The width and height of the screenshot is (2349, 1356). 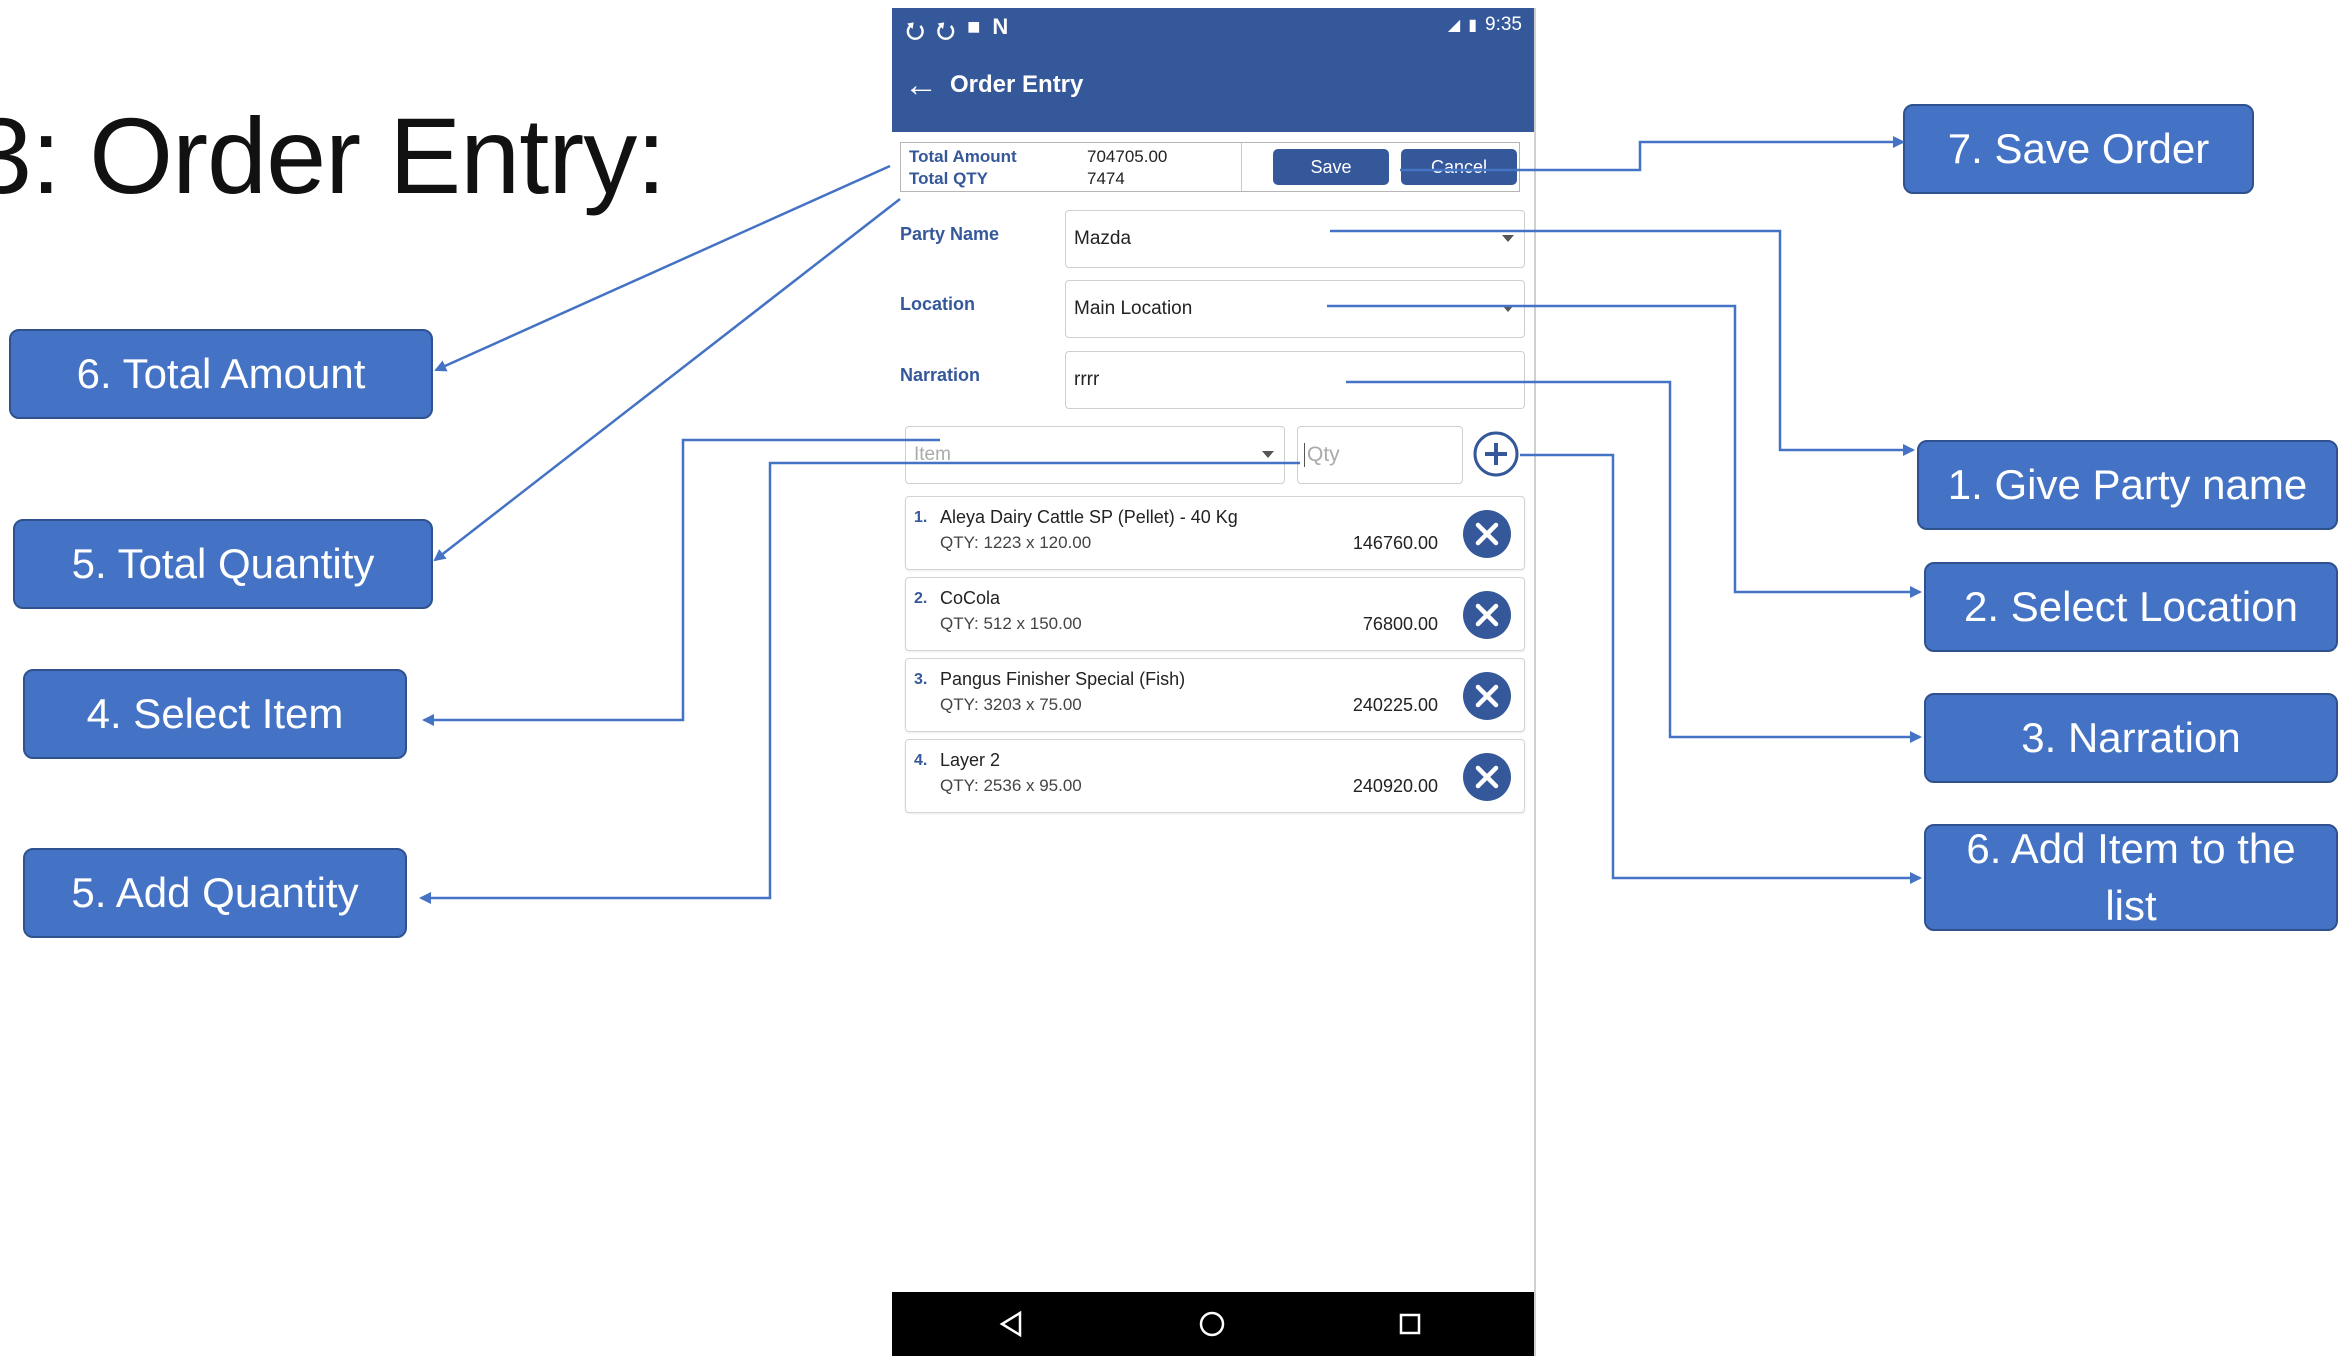 What do you see at coordinates (1459, 167) in the screenshot?
I see `cancel-button: Cancel` at bounding box center [1459, 167].